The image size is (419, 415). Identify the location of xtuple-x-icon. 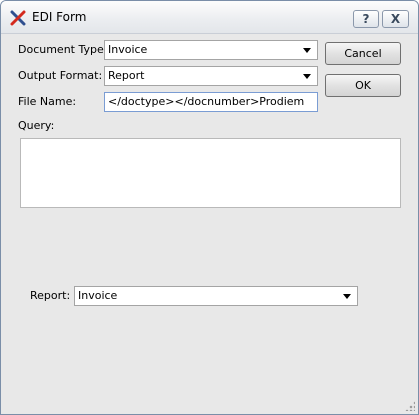
(18, 18).